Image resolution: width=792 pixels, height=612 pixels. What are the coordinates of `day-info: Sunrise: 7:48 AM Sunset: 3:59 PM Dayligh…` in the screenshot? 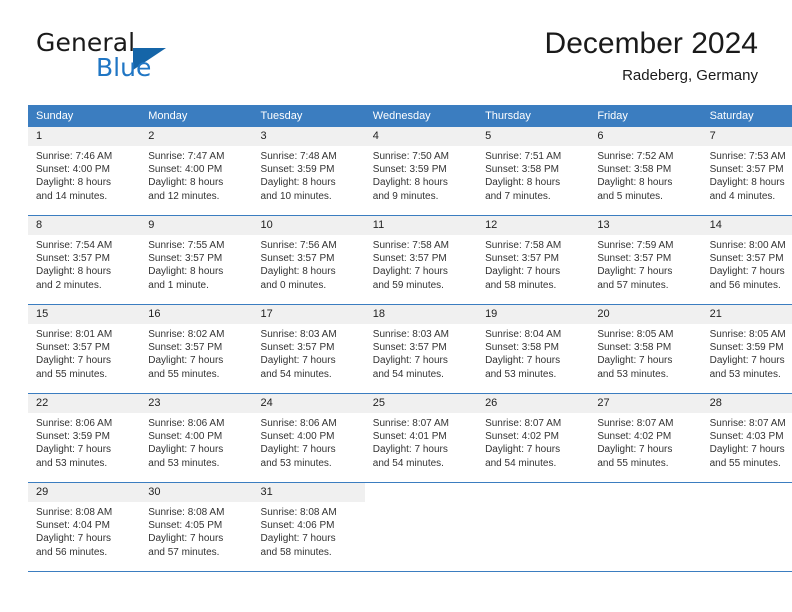 It's located at (309, 174).